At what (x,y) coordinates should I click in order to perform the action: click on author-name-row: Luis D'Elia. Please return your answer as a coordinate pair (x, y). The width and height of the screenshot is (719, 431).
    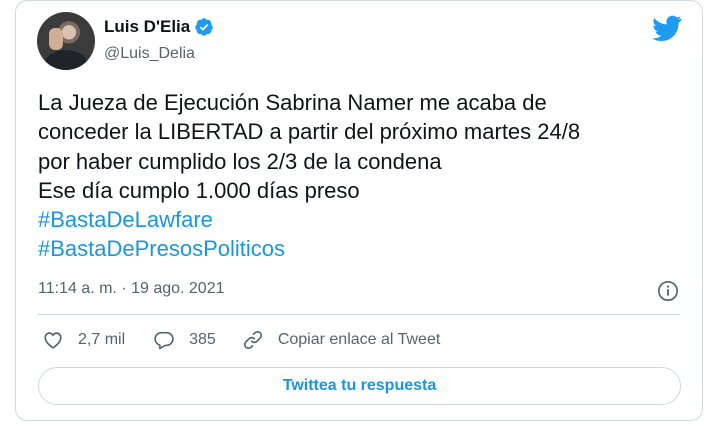
    Looking at the image, I should click on (159, 27).